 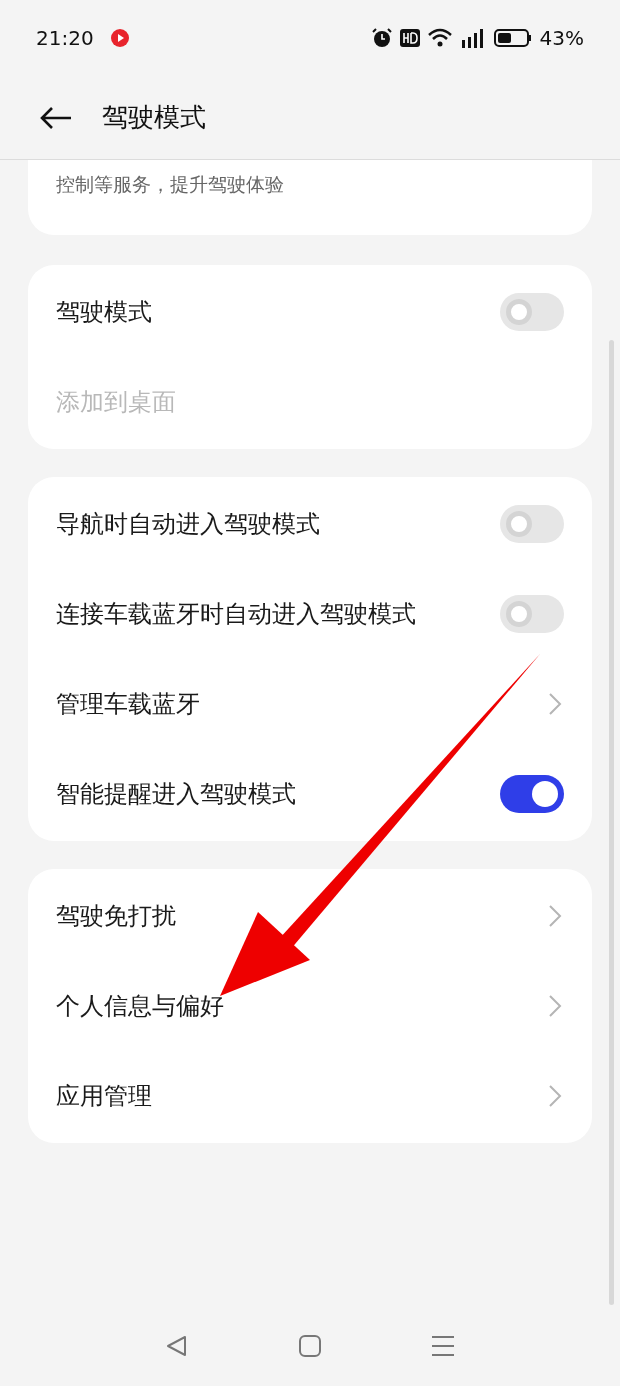 I want to click on status-time: 21:20, so click(x=65, y=38).